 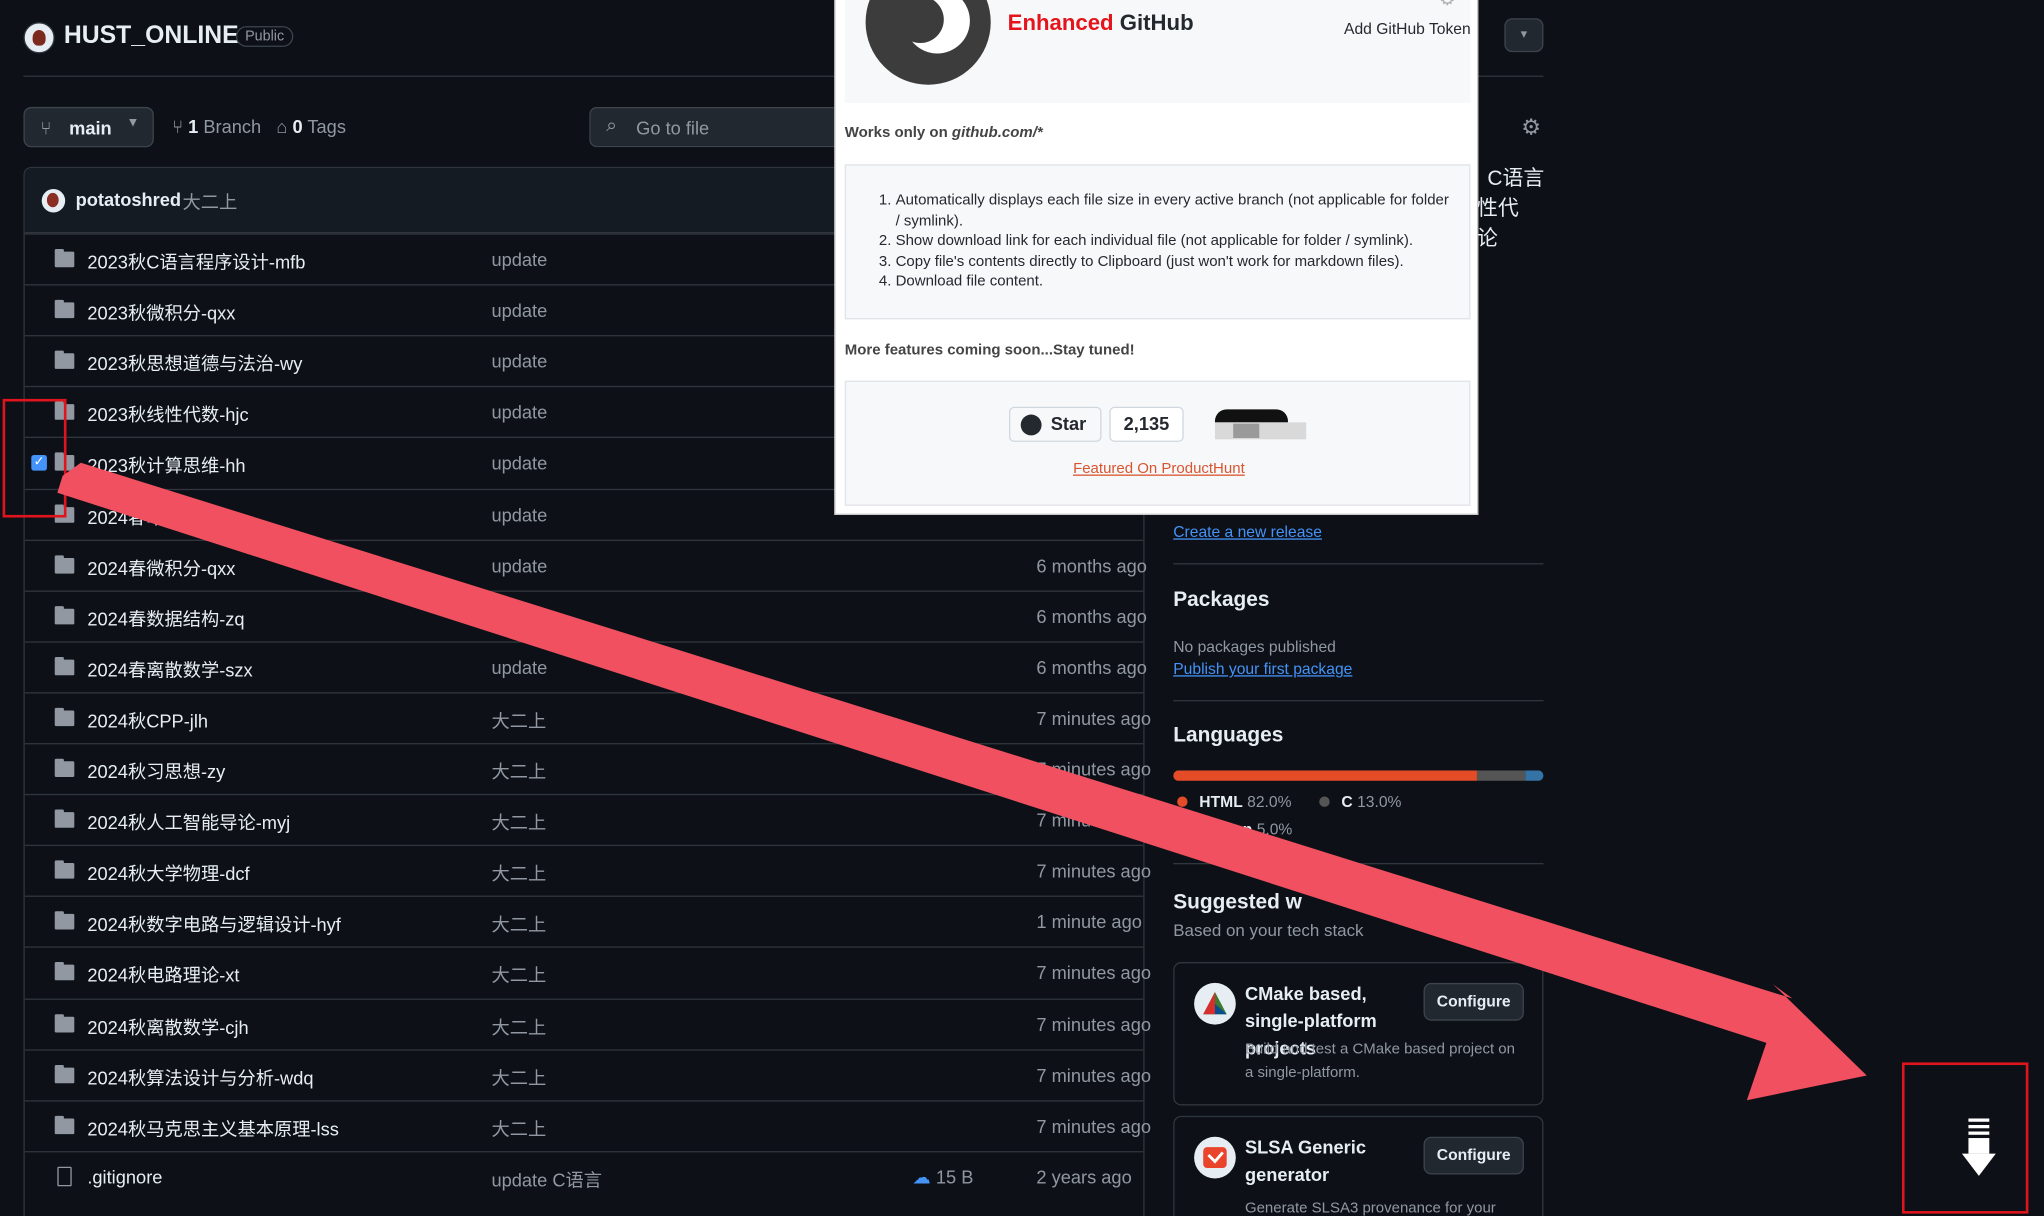 I want to click on settings-gear-icon: ⚙, so click(x=1447, y=5).